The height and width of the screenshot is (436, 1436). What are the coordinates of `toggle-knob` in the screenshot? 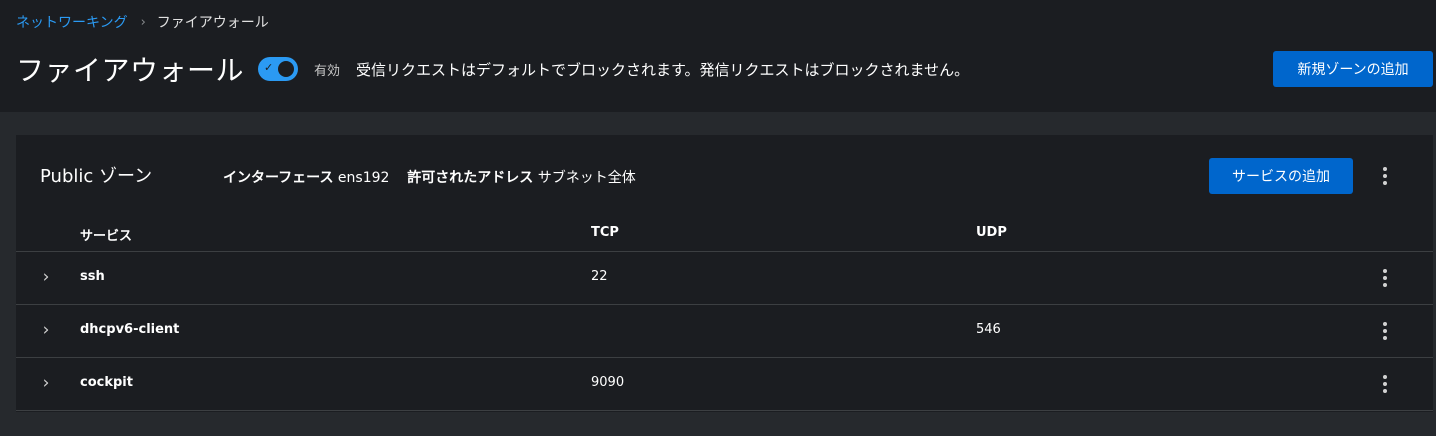 It's located at (286, 69).